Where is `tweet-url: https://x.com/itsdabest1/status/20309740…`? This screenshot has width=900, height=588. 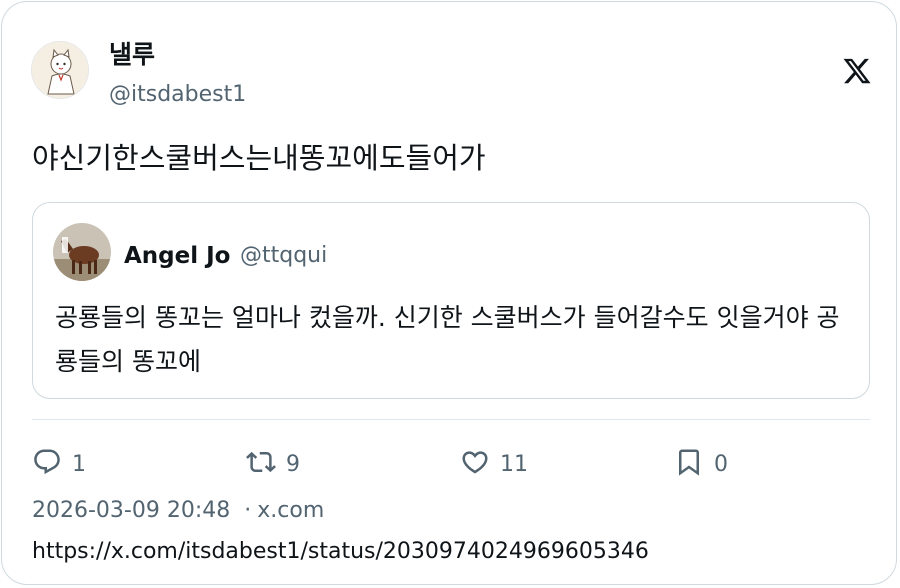
tweet-url: https://x.com/itsdabest1/status/20309740… is located at coordinates (340, 552).